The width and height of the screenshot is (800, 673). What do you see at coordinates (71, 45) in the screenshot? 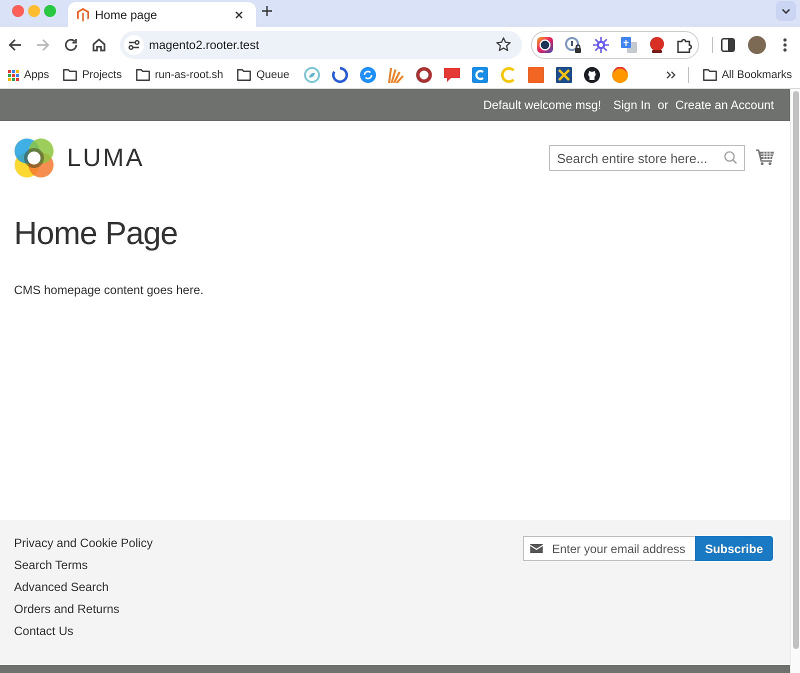
I see `reload-icon` at bounding box center [71, 45].